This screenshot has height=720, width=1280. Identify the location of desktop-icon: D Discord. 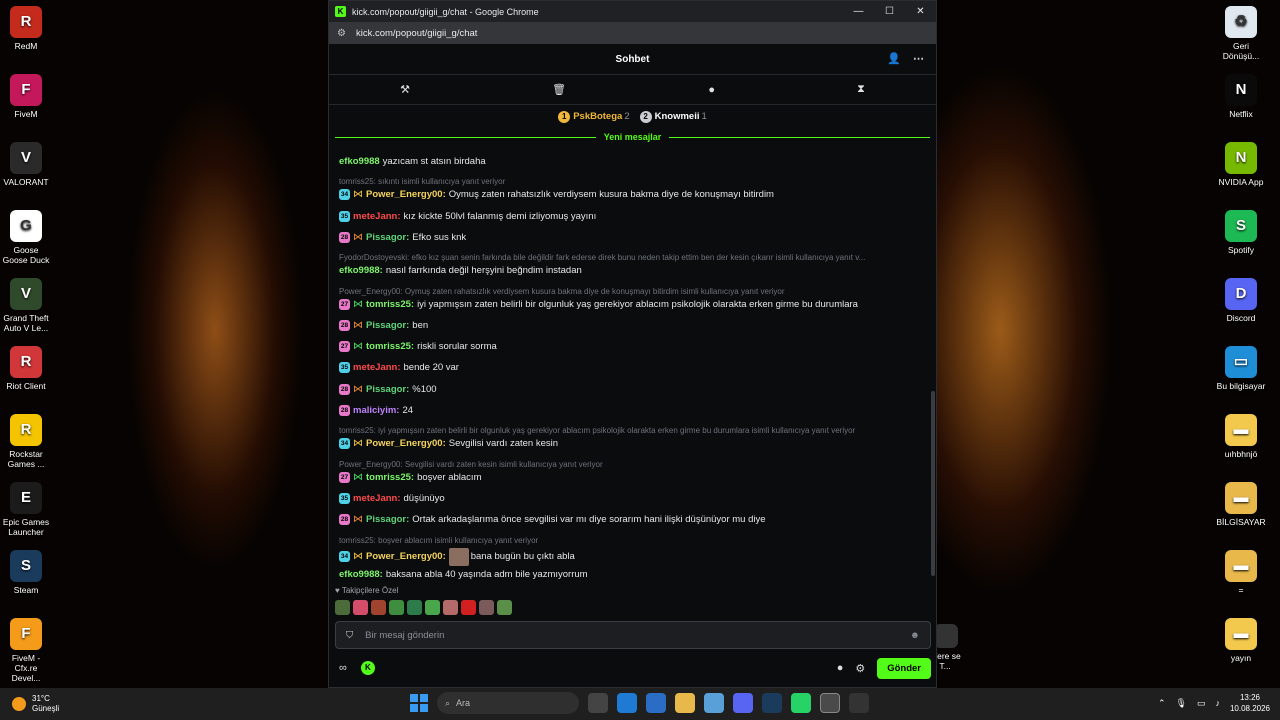
(1241, 300).